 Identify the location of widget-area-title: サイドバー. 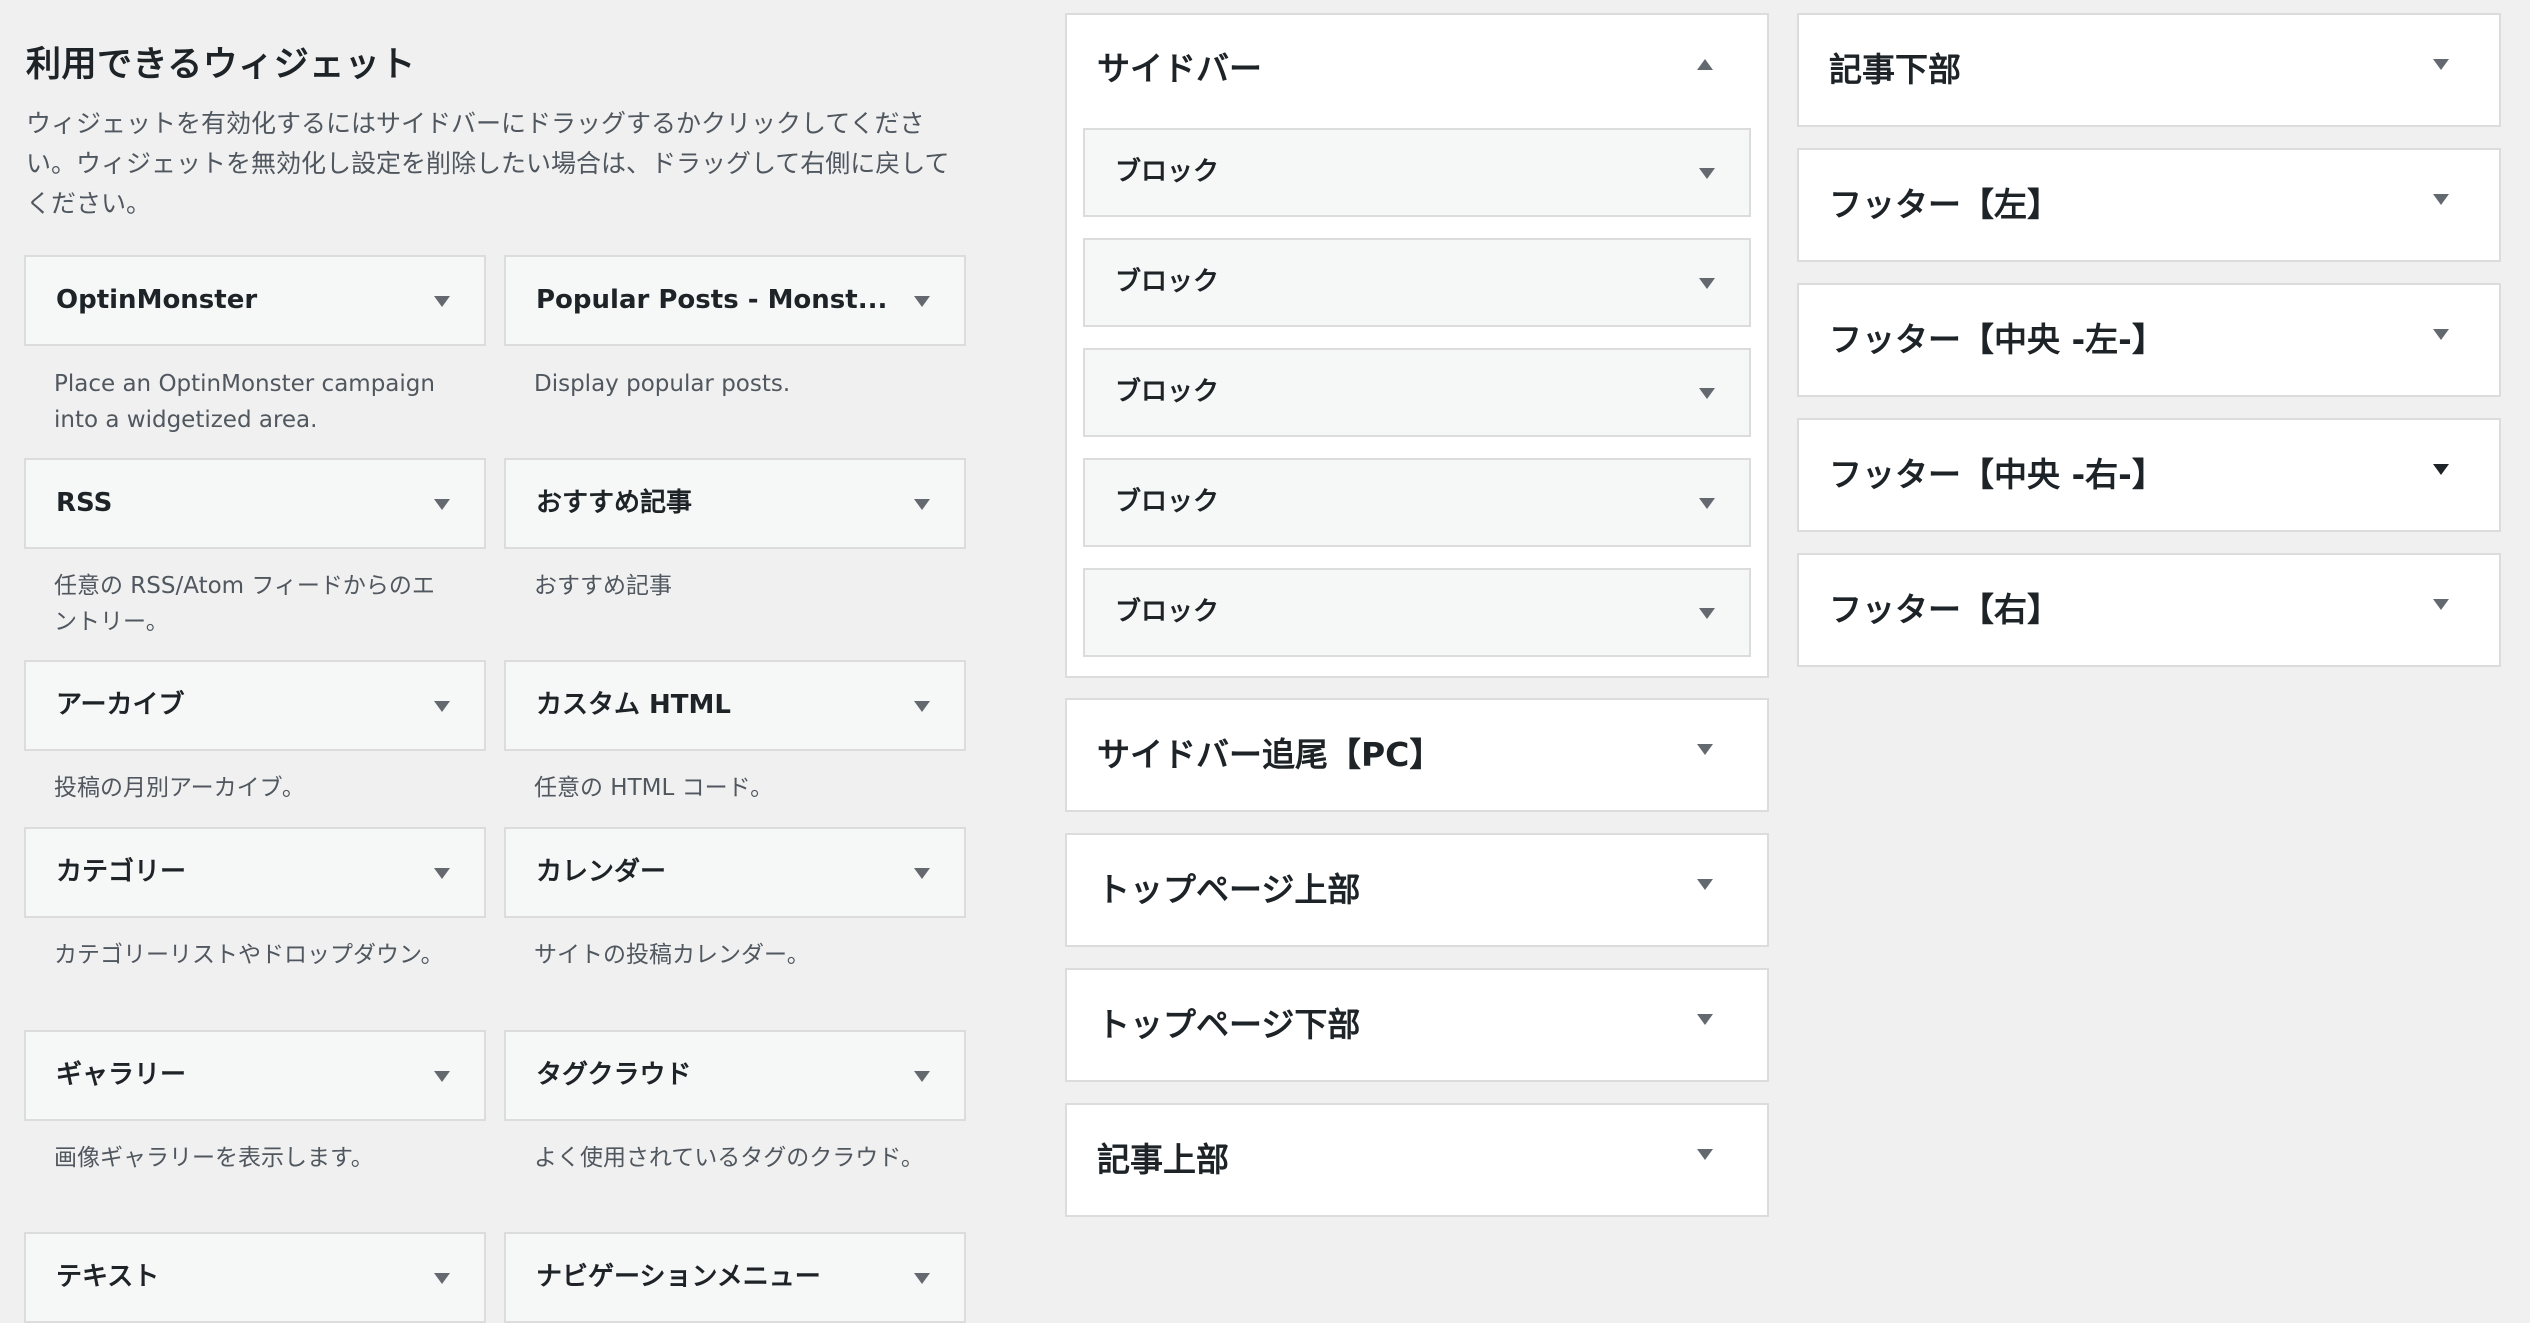
(1179, 69).